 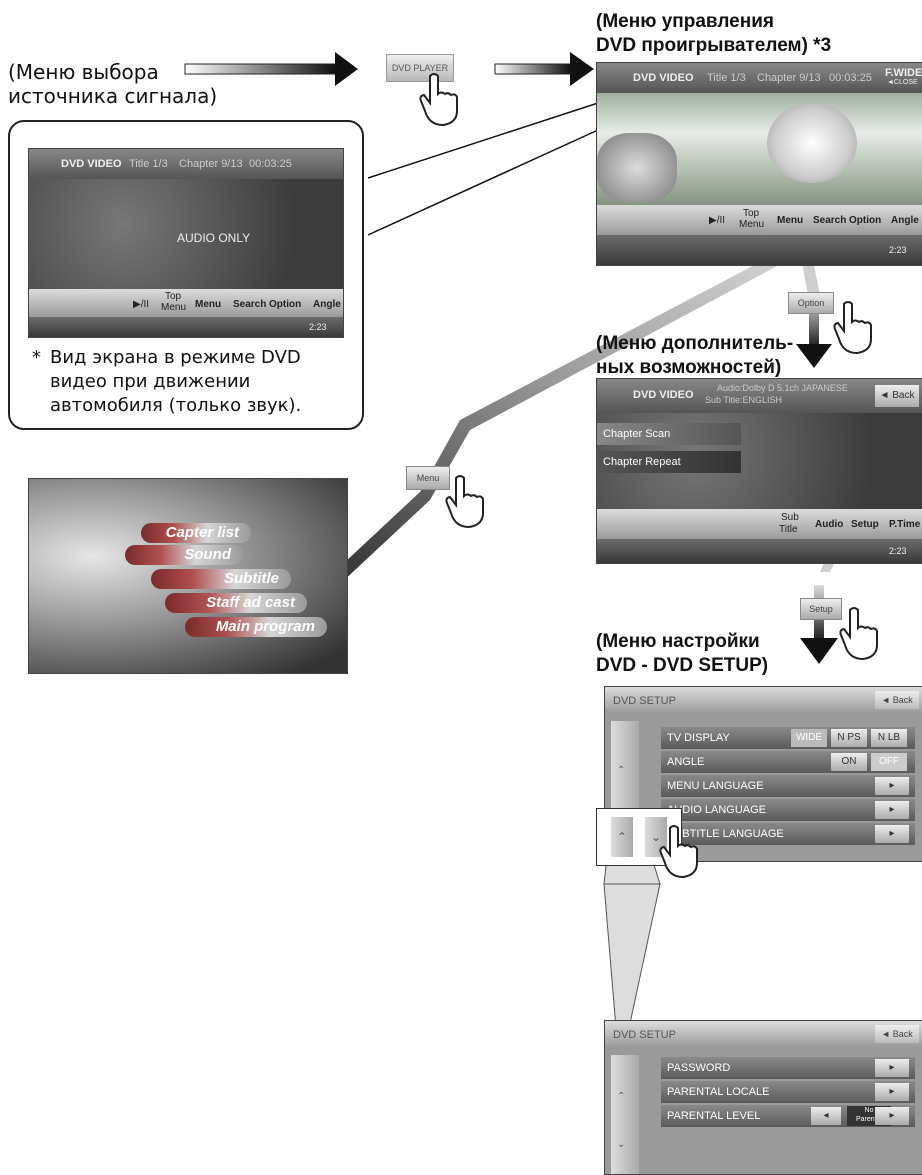 I want to click on note-line-1: Вид экрана в режиме DVD, so click(x=175, y=357).